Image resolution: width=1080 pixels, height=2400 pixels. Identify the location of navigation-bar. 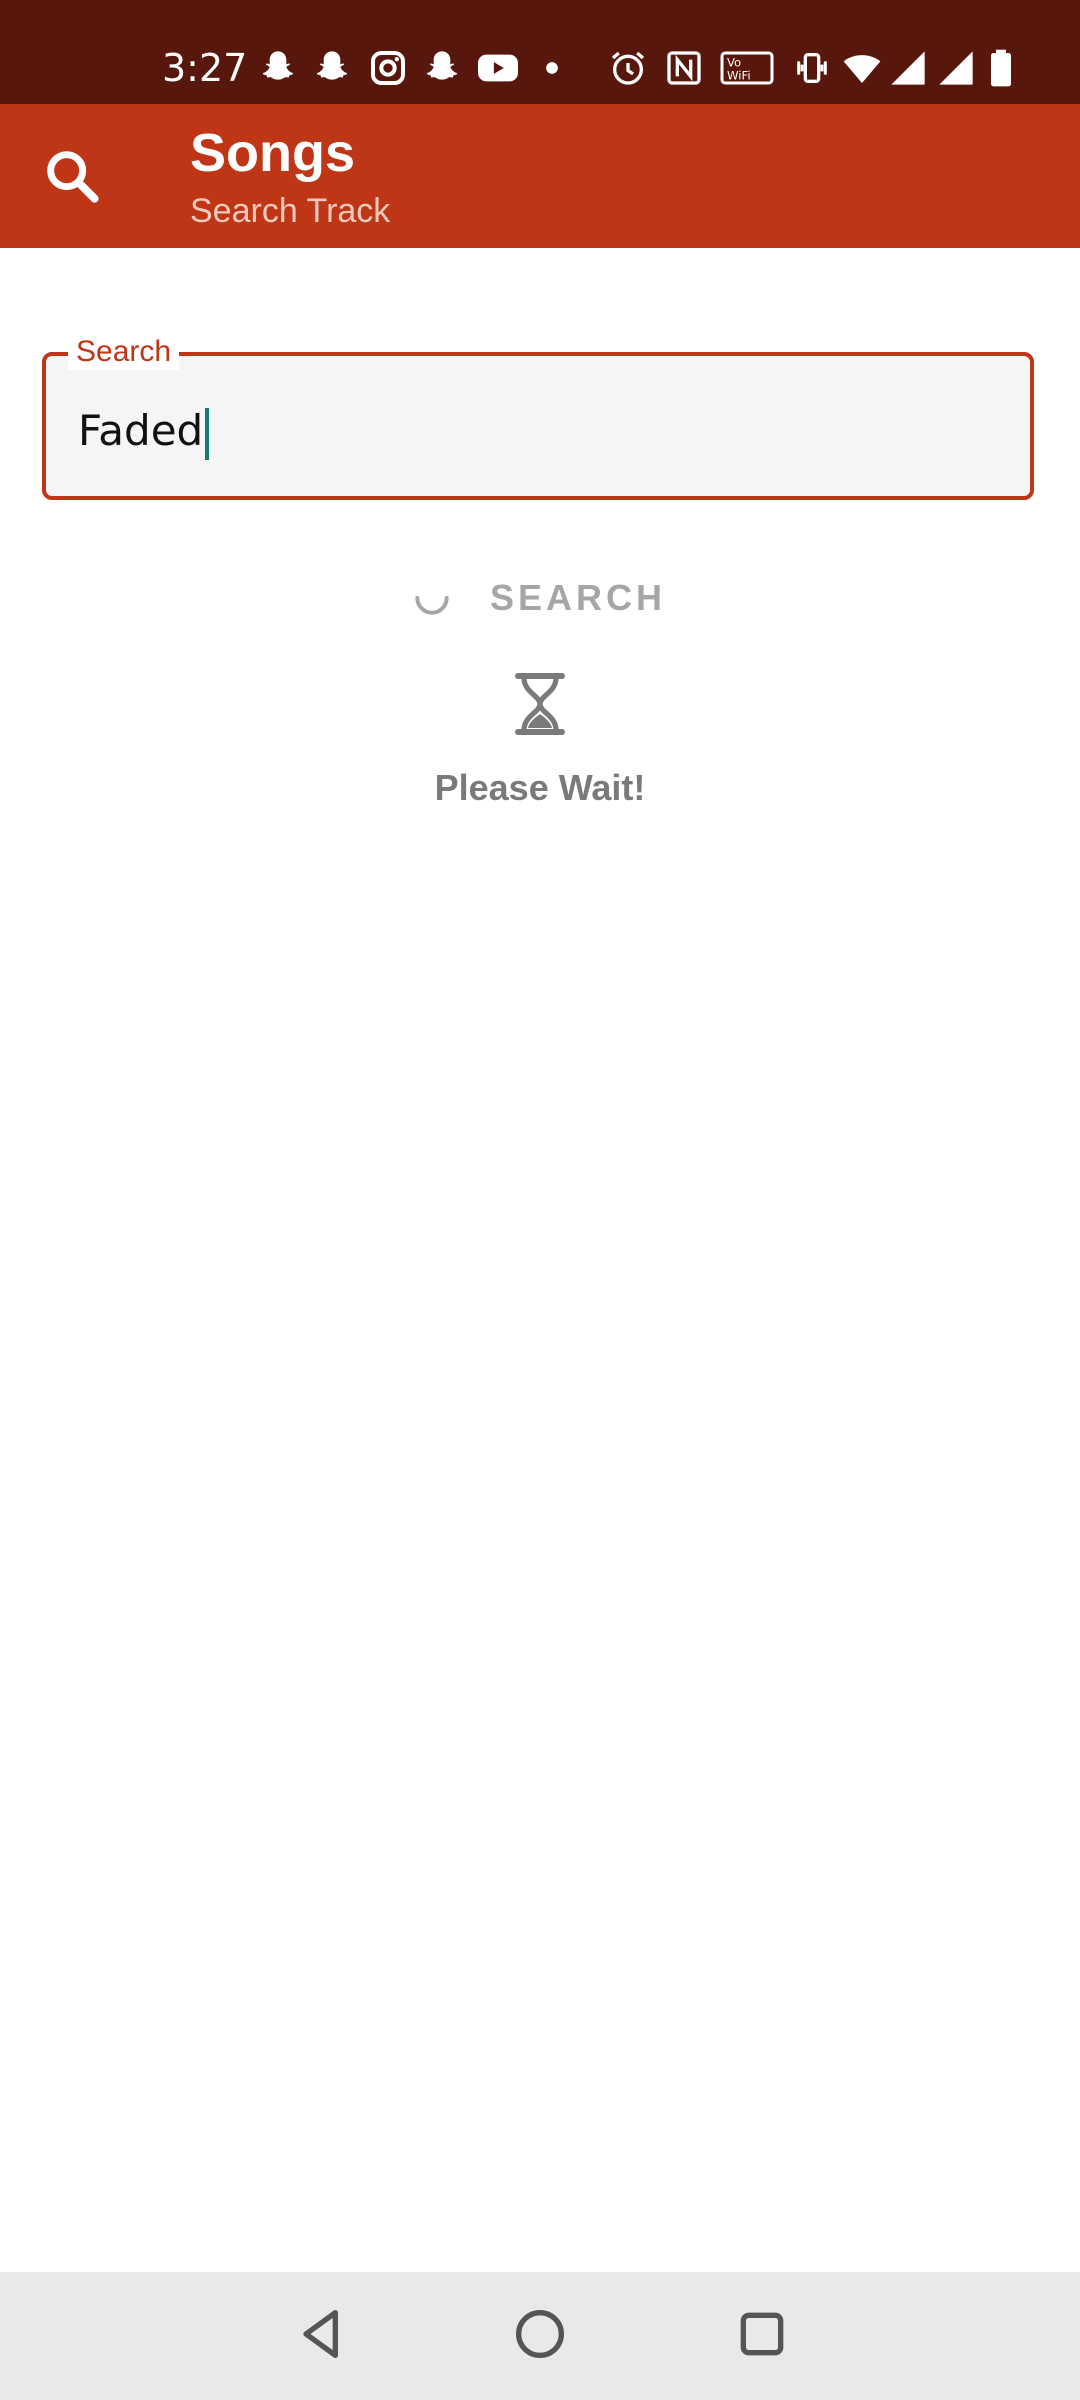
(540, 2336).